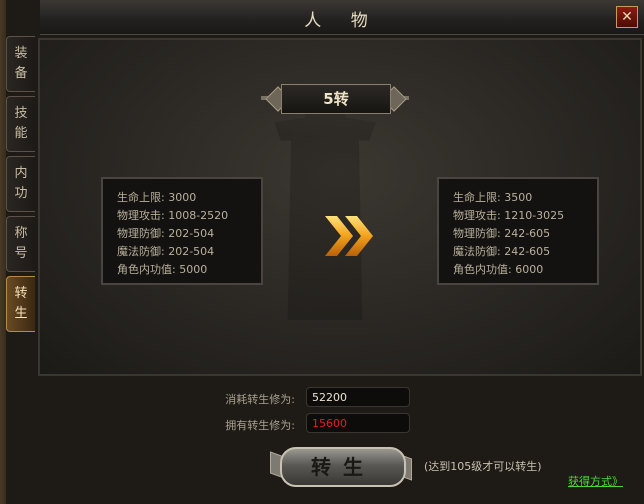 Image resolution: width=644 pixels, height=504 pixels. I want to click on stat-row: 魔法防御: 202-504, so click(189, 252).